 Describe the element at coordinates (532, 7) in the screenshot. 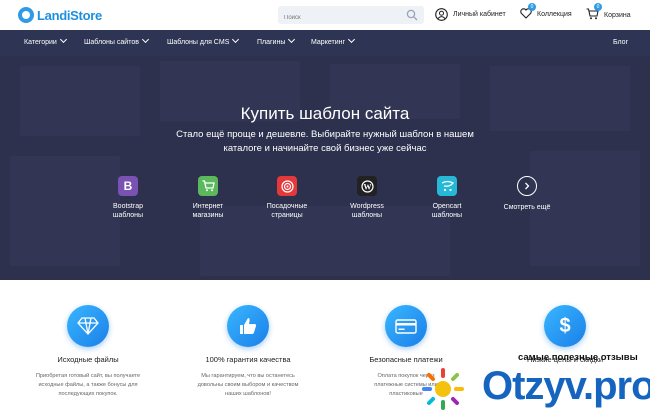

I see `collection-badge: 0` at that location.